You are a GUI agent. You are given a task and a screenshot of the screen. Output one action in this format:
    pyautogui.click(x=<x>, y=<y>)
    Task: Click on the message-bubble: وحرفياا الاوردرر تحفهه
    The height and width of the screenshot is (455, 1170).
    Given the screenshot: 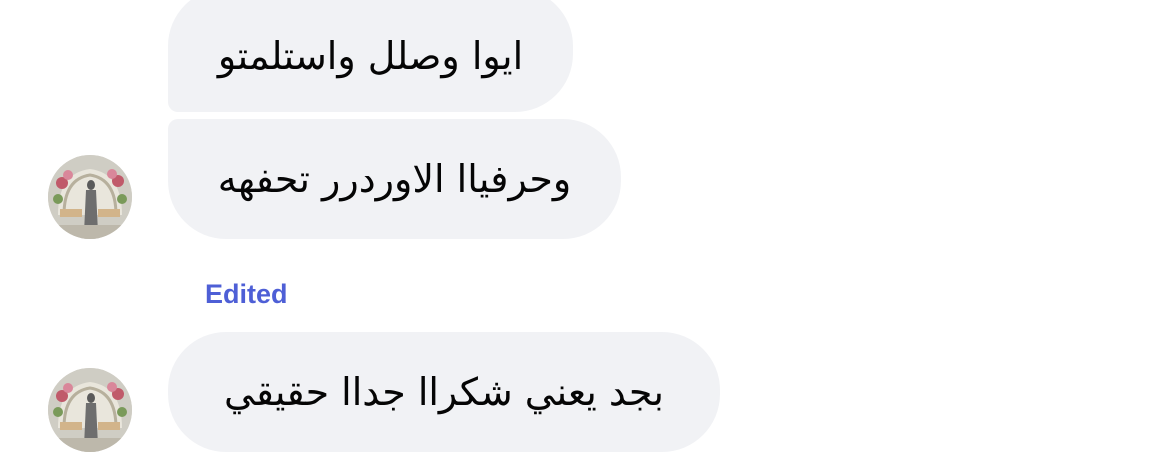 What is the action you would take?
    pyautogui.click(x=394, y=179)
    